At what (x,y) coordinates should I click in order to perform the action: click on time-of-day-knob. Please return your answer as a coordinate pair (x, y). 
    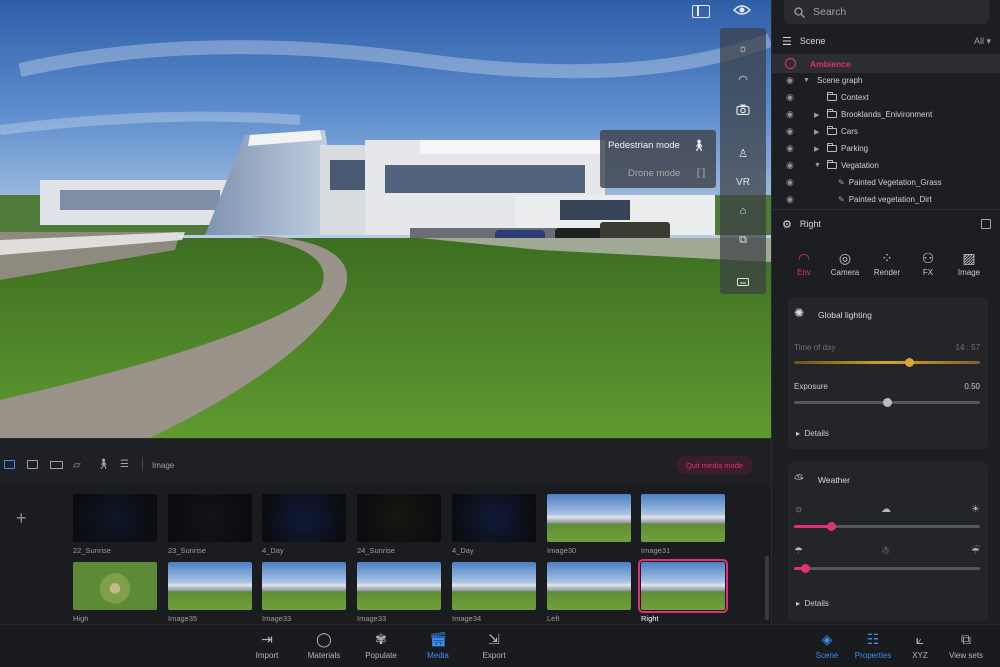
    Looking at the image, I should click on (910, 362).